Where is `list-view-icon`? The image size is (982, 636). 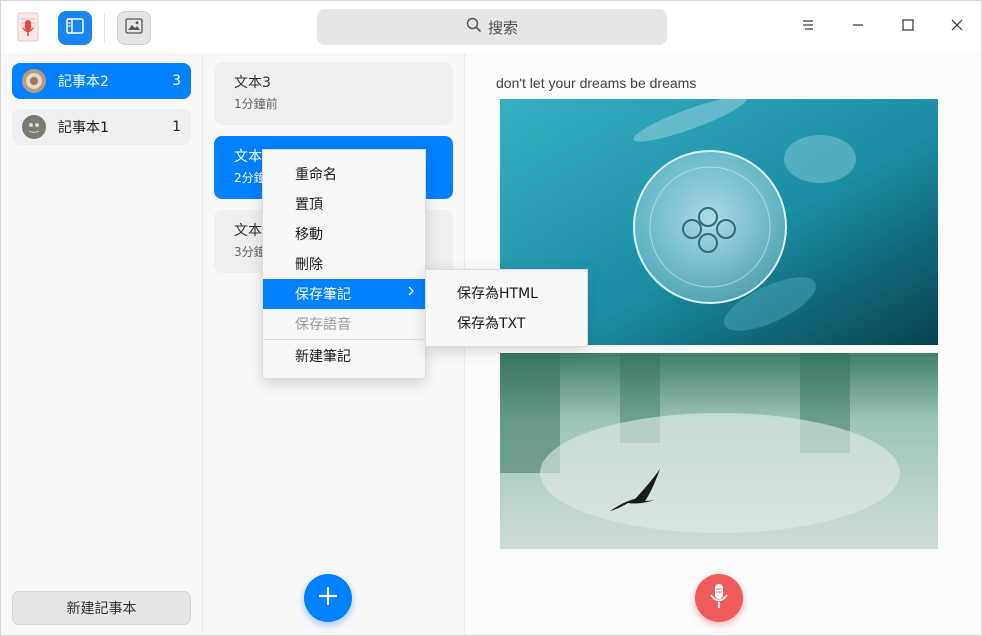 list-view-icon is located at coordinates (75, 28).